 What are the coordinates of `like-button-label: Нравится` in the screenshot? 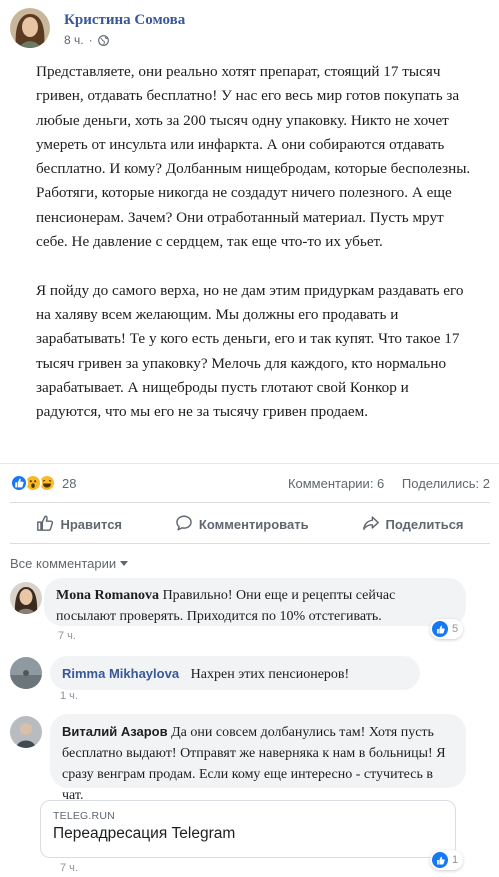 It's located at (91, 524).